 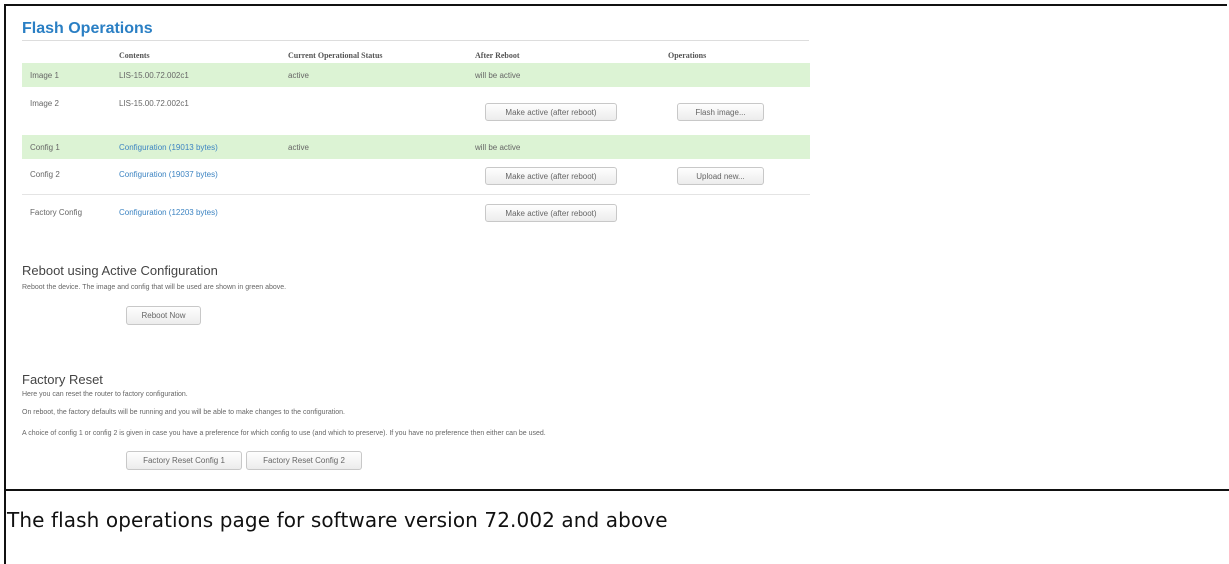 I want to click on row-contents-link: Configuration (19013 bytes), so click(x=168, y=147).